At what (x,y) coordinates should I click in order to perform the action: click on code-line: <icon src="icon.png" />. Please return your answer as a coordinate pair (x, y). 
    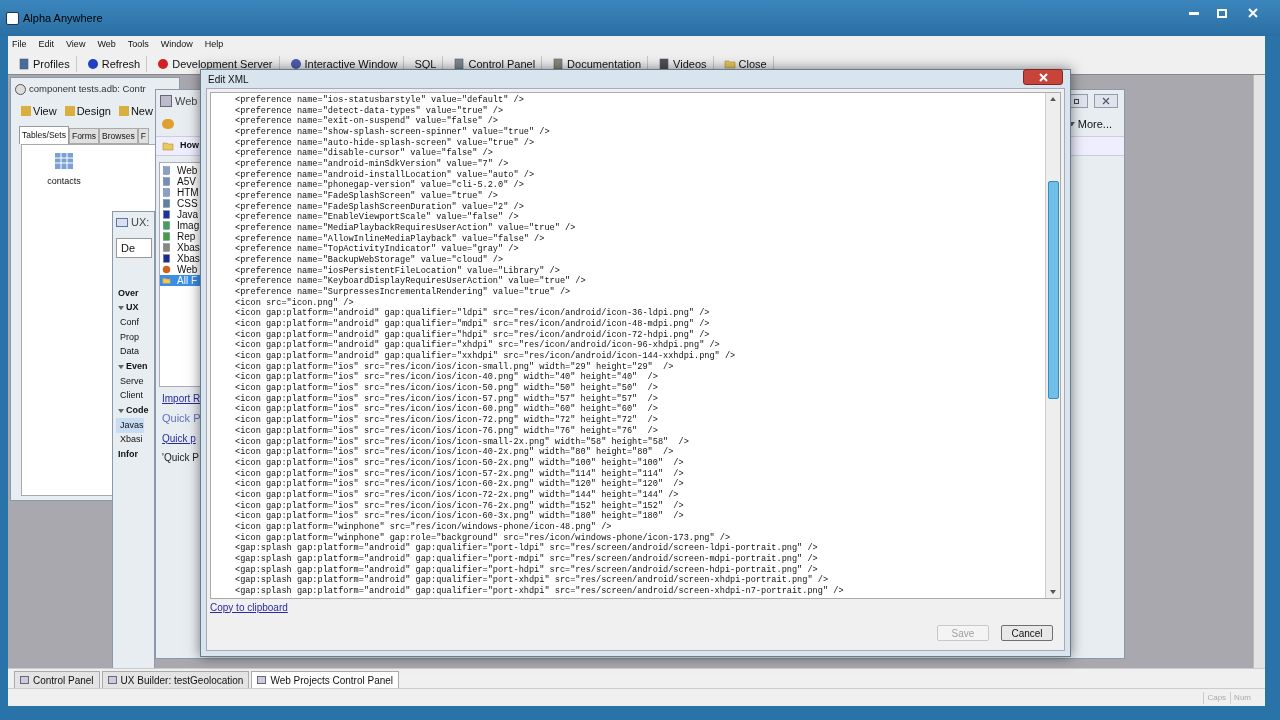
    Looking at the image, I should click on (294, 302).